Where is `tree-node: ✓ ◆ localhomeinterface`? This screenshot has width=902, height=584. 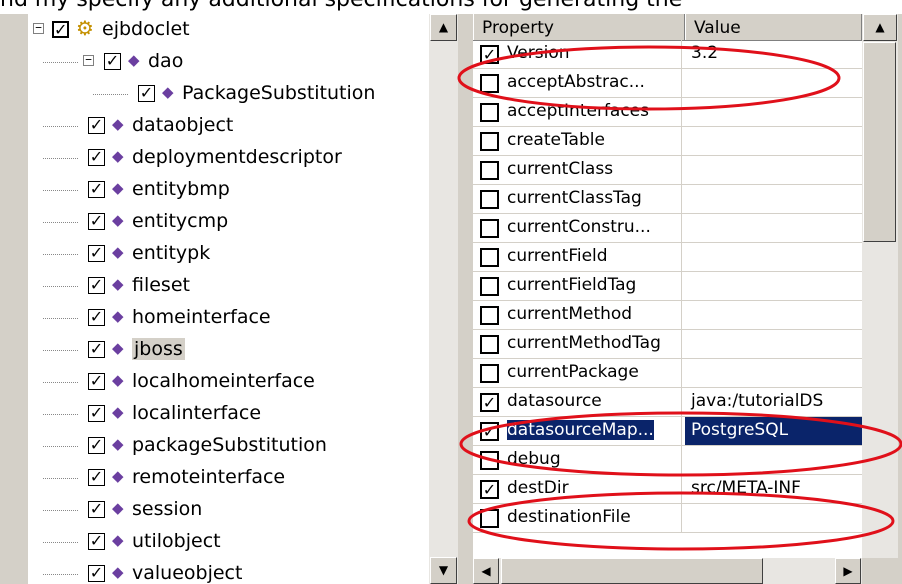
tree-node: ✓ ◆ localhomeinterface is located at coordinates (228, 382).